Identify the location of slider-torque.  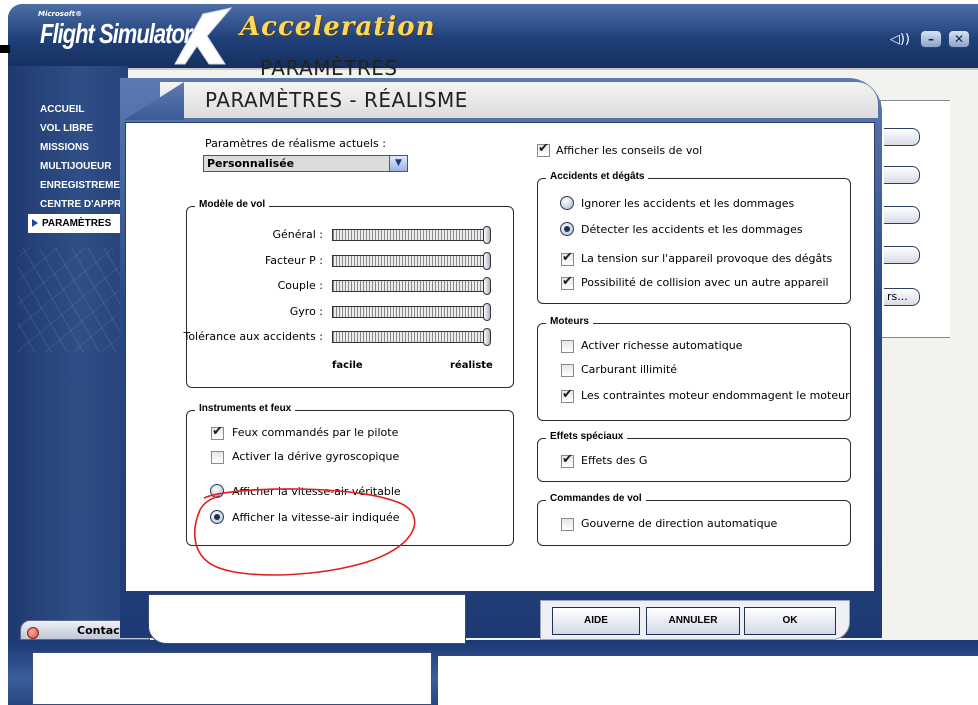
(410, 286).